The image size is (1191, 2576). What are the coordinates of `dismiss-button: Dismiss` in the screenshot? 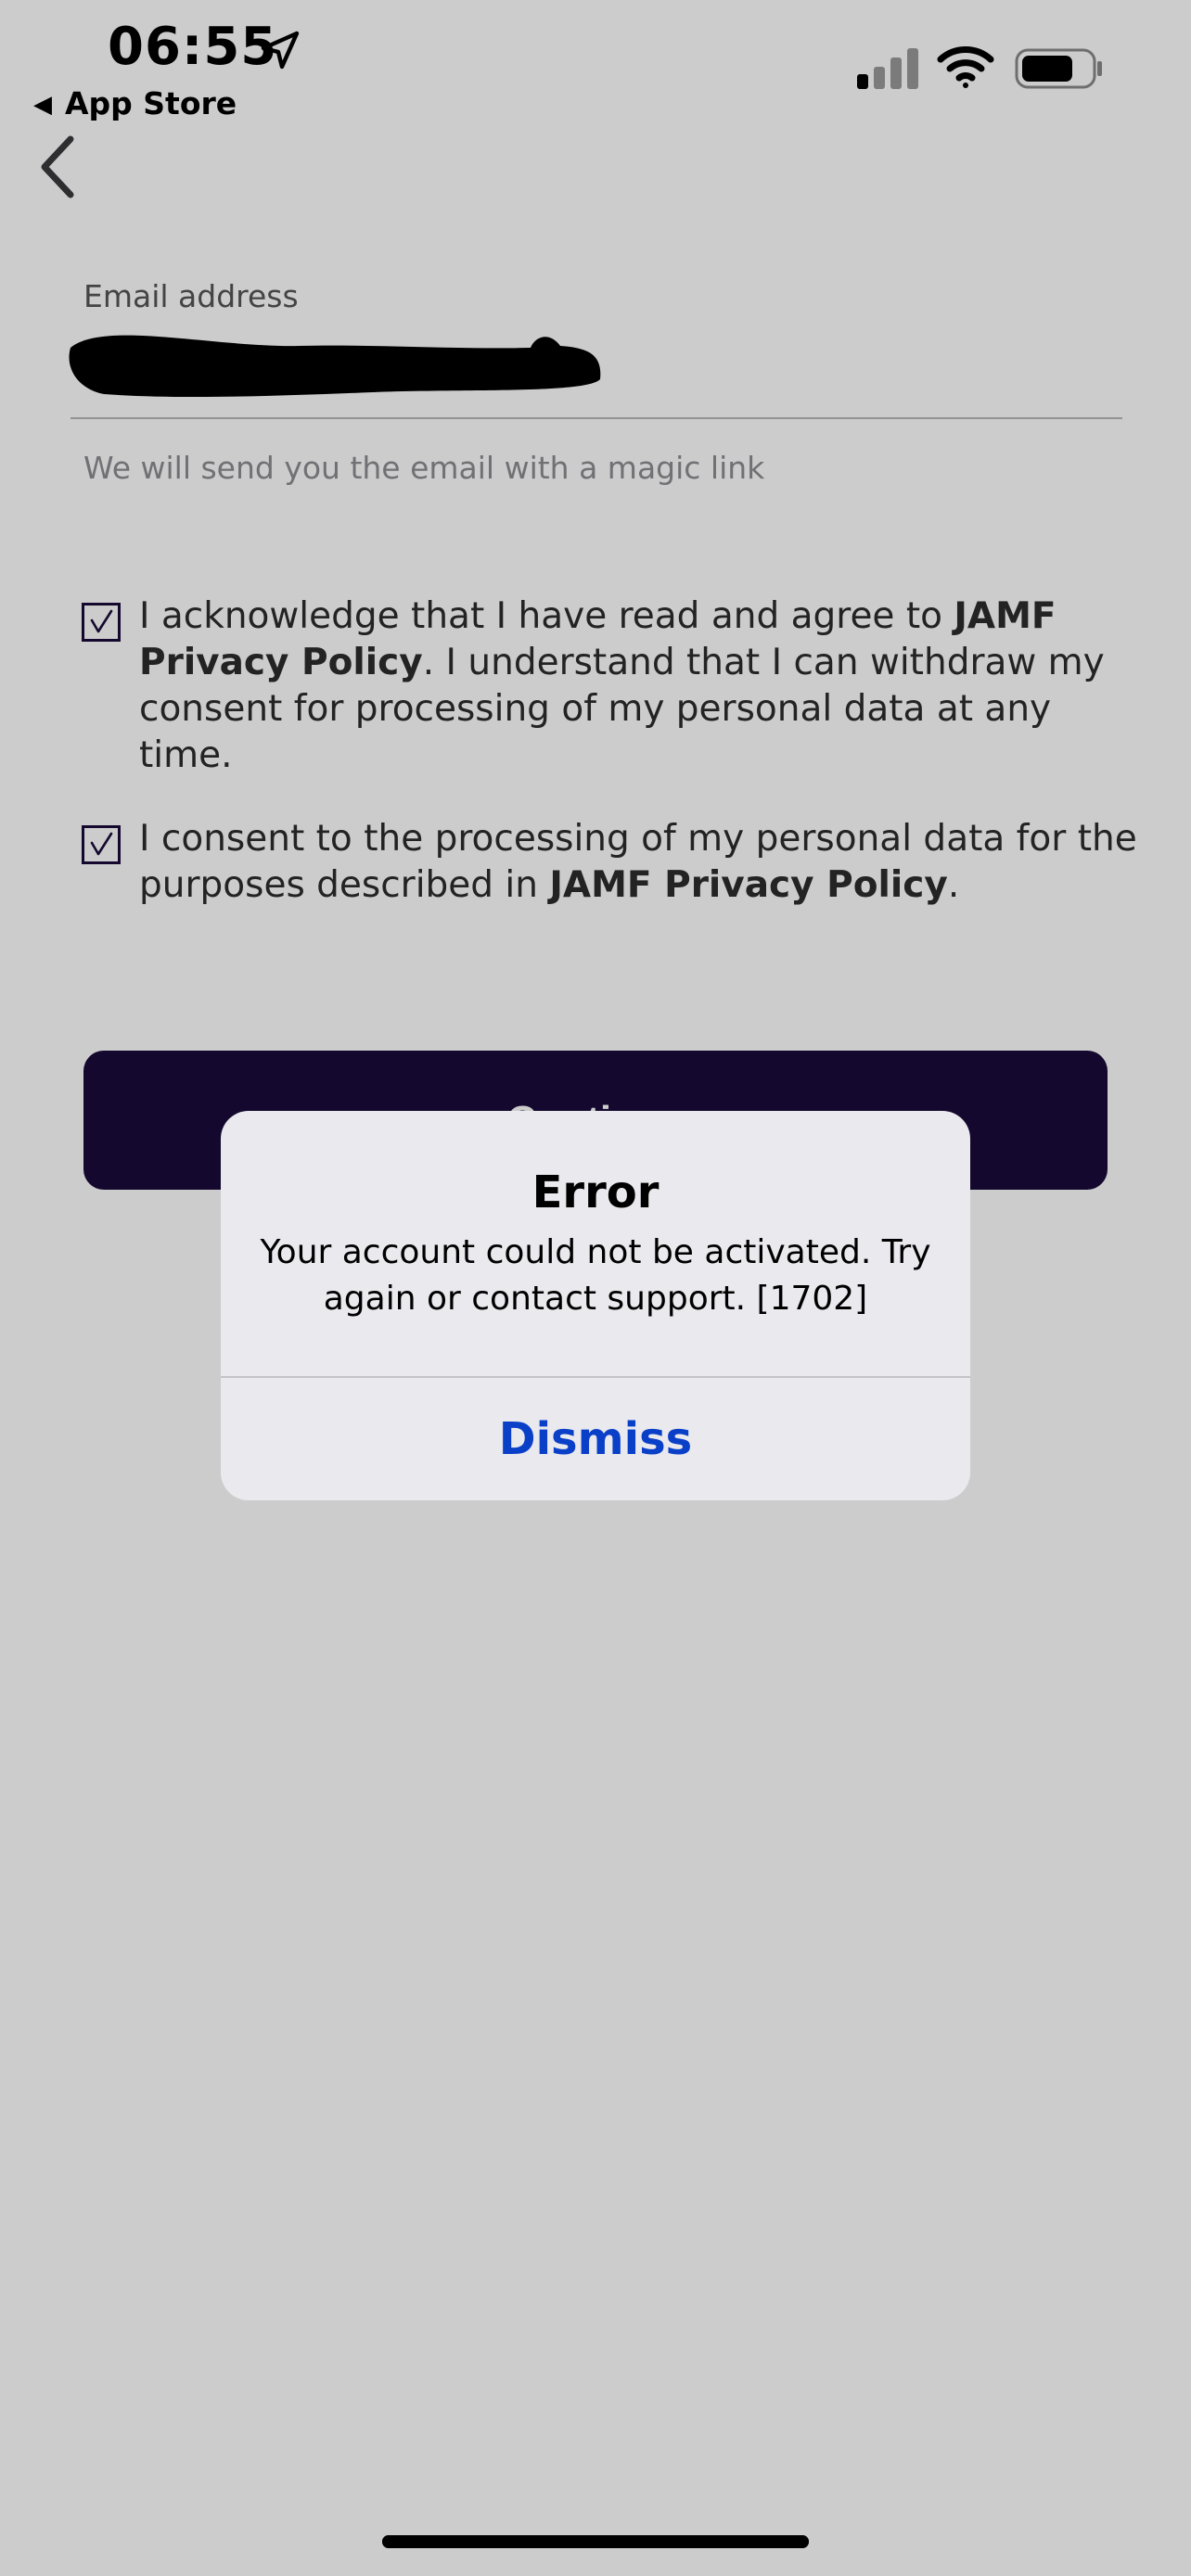 It's located at (595, 1439).